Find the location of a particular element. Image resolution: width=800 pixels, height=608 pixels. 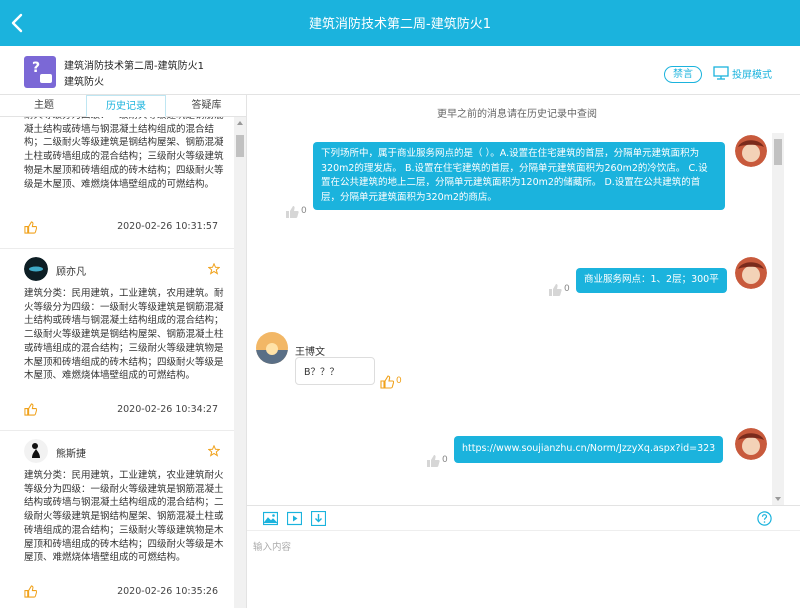

room-name: 建筑消防技术第二周-建筑防火1 is located at coordinates (134, 66).